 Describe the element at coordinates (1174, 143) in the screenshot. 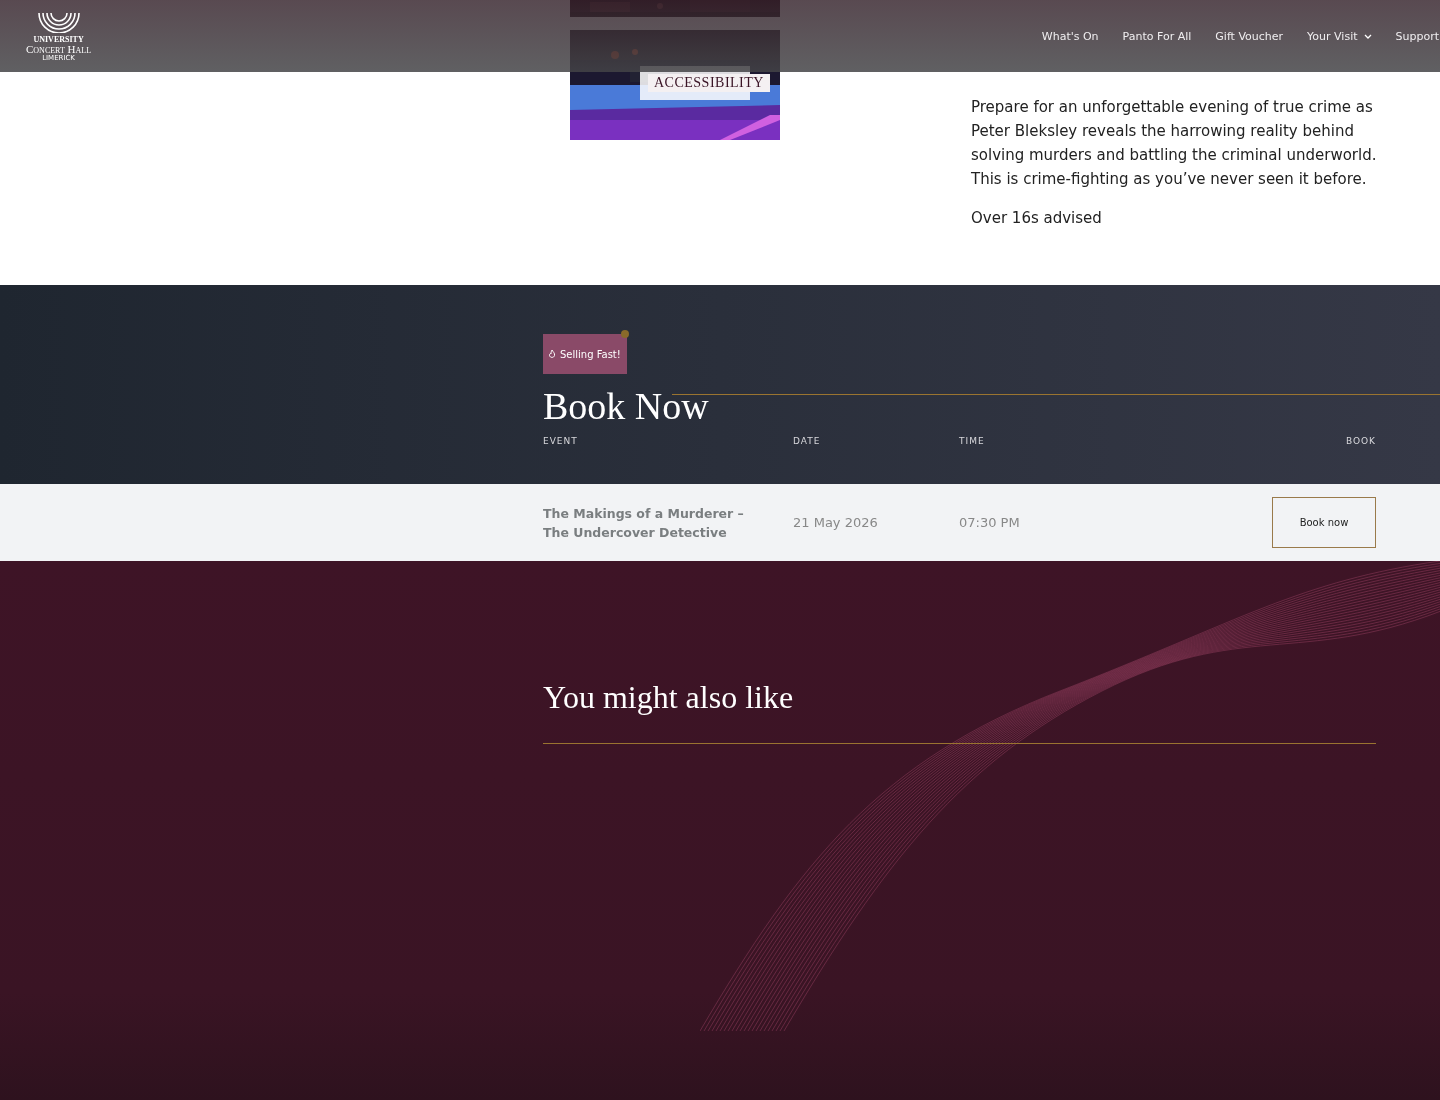

I see `description-paragraph: Prepare for an unforgettable evening of true crime as Peter Bleksley reveals the harrowing reality behind solving murders and battling the criminal underworld. This is crime-fighting as you’ve never seen it before.` at that location.